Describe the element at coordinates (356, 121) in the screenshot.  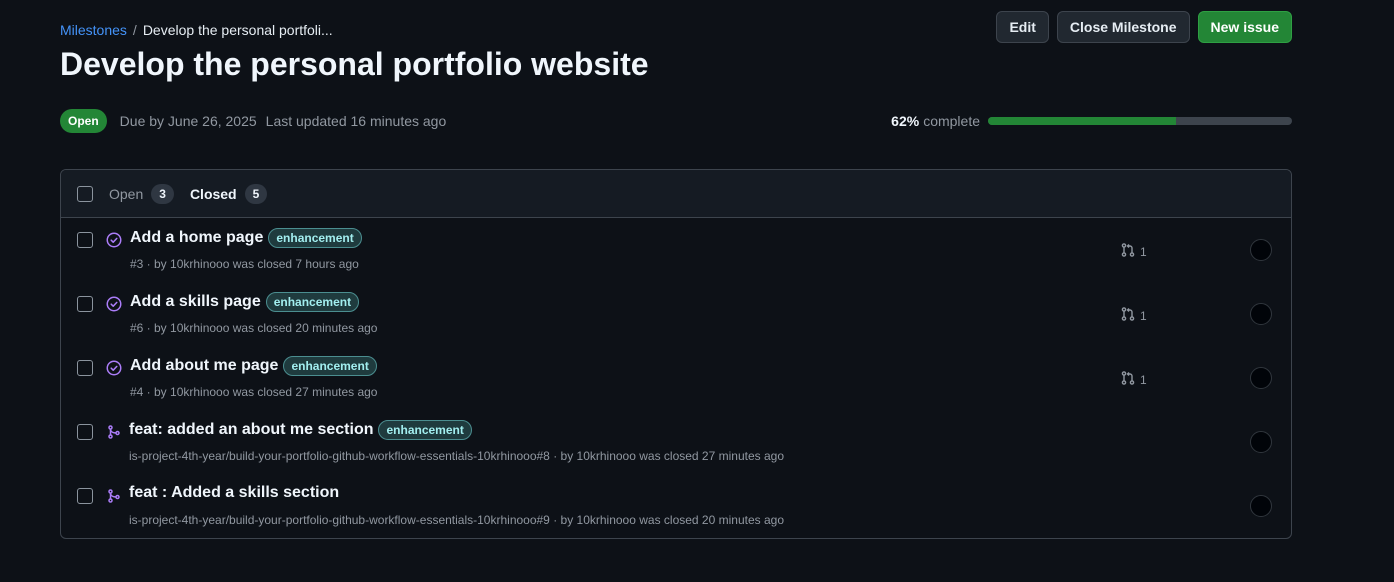
I see `last-updated: Last updated 16 minutes ago` at that location.